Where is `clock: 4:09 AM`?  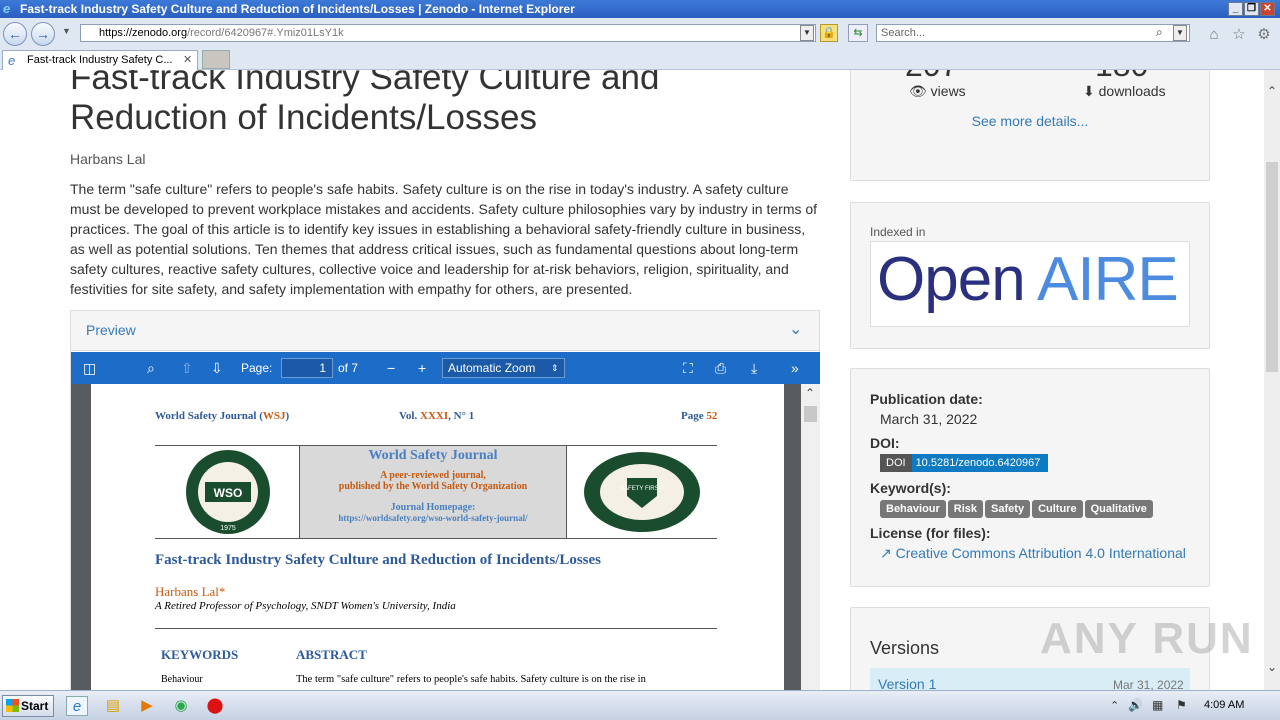
clock: 4:09 AM is located at coordinates (1224, 705).